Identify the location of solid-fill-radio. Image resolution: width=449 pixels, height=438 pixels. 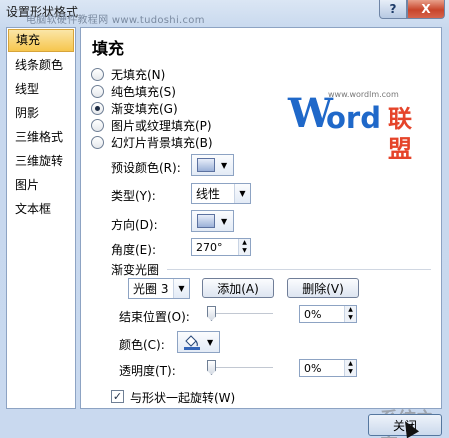
(97, 91).